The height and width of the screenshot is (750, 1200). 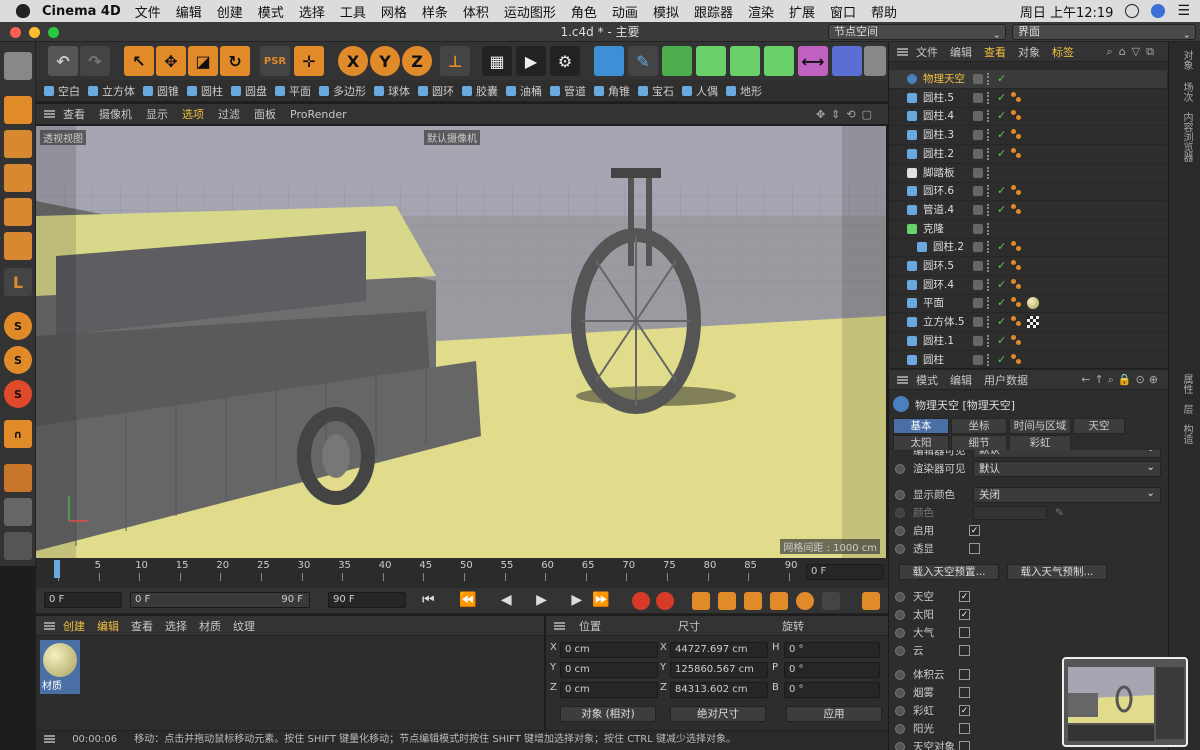 I want to click on redo-icon: ↷, so click(x=95, y=61).